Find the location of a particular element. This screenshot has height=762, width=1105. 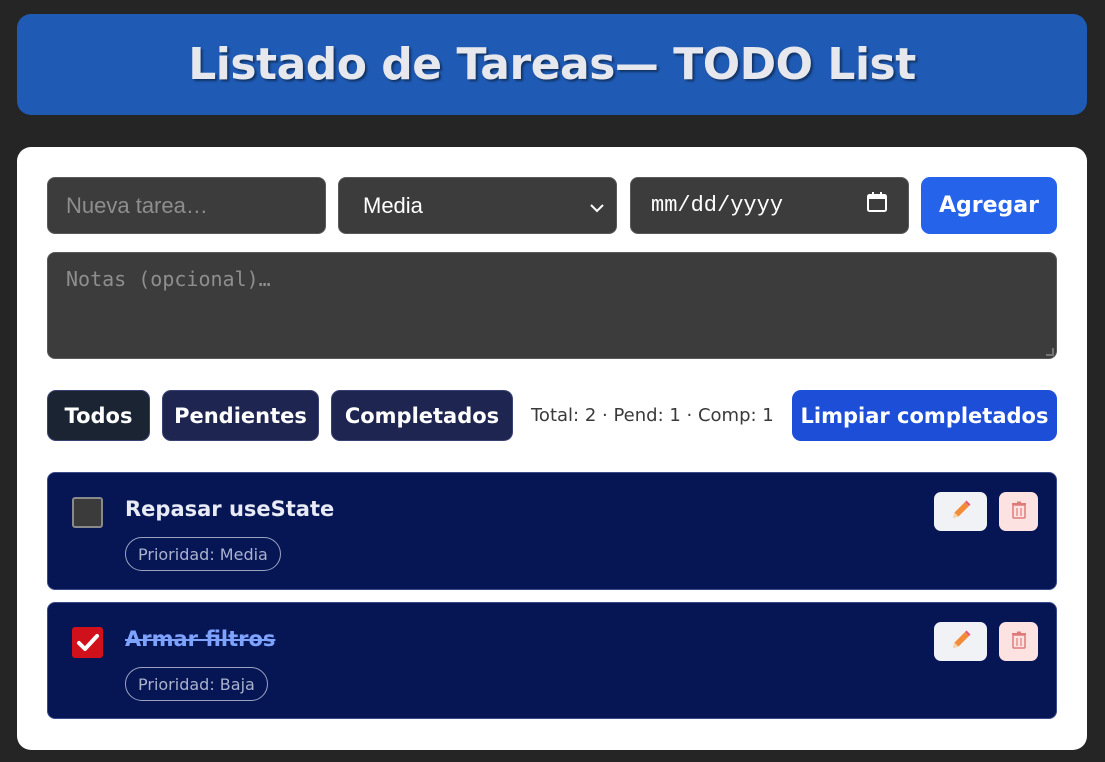

priority-selected-value: Media is located at coordinates (393, 205).